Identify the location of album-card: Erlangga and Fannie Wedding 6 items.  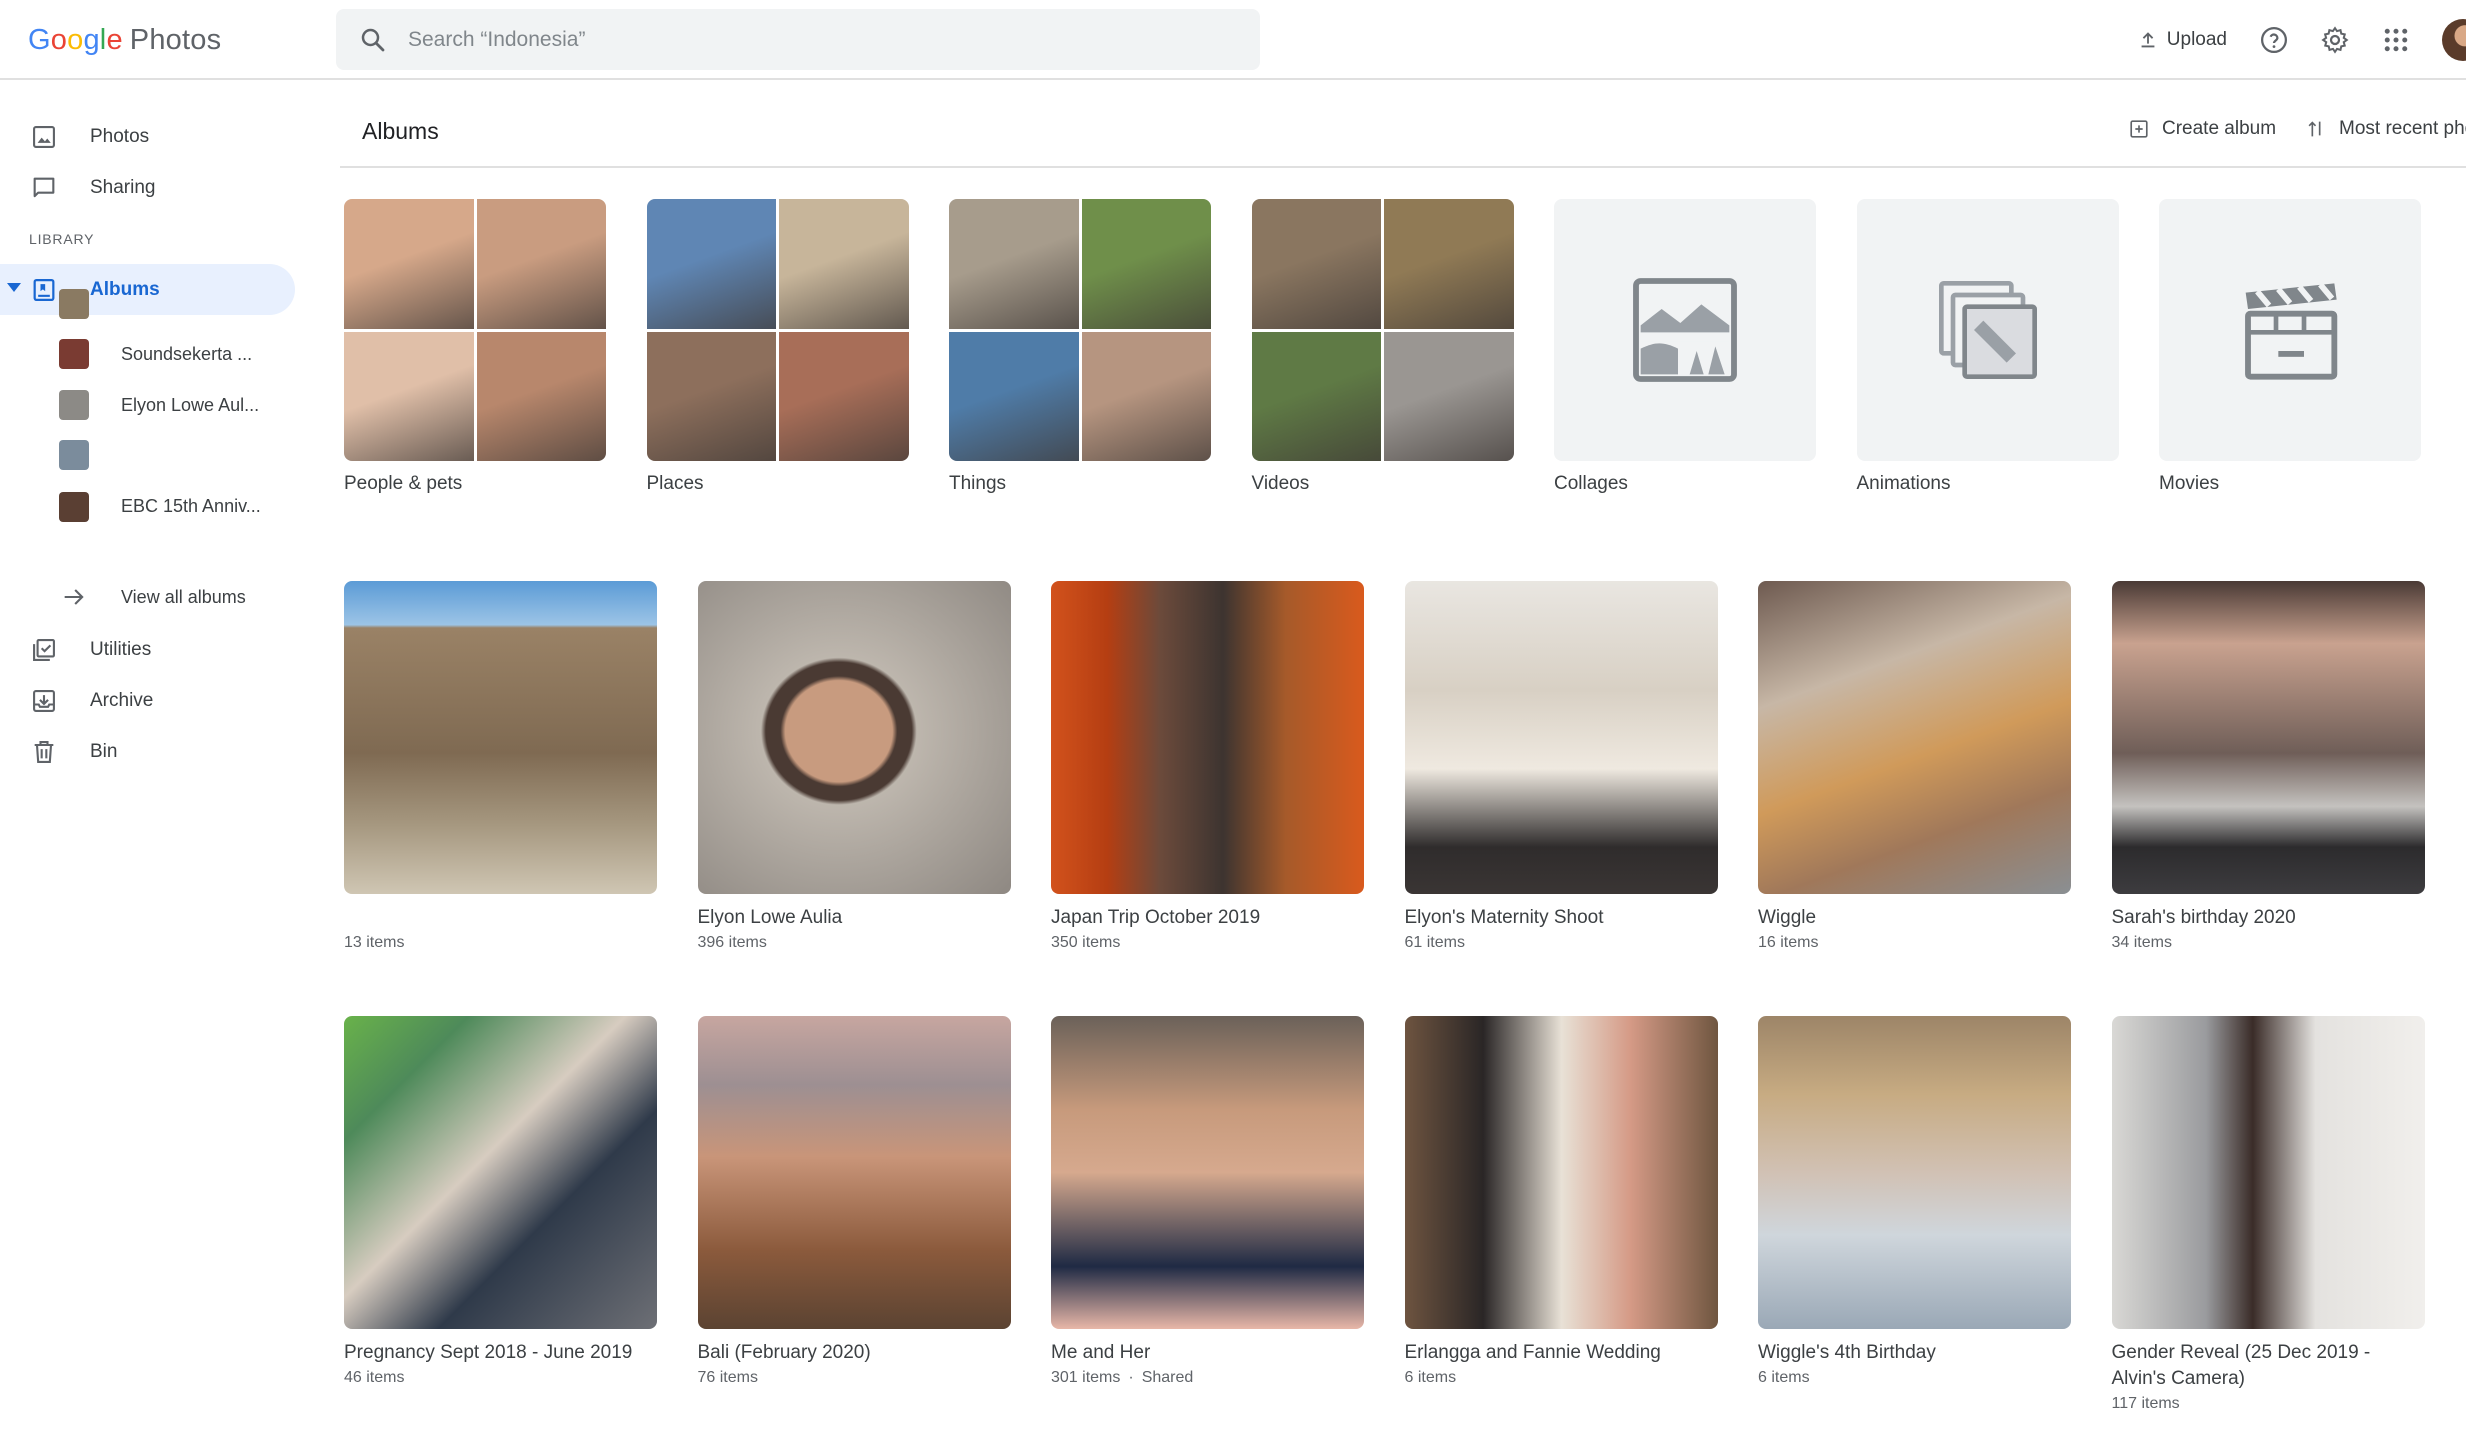
(1561, 1202).